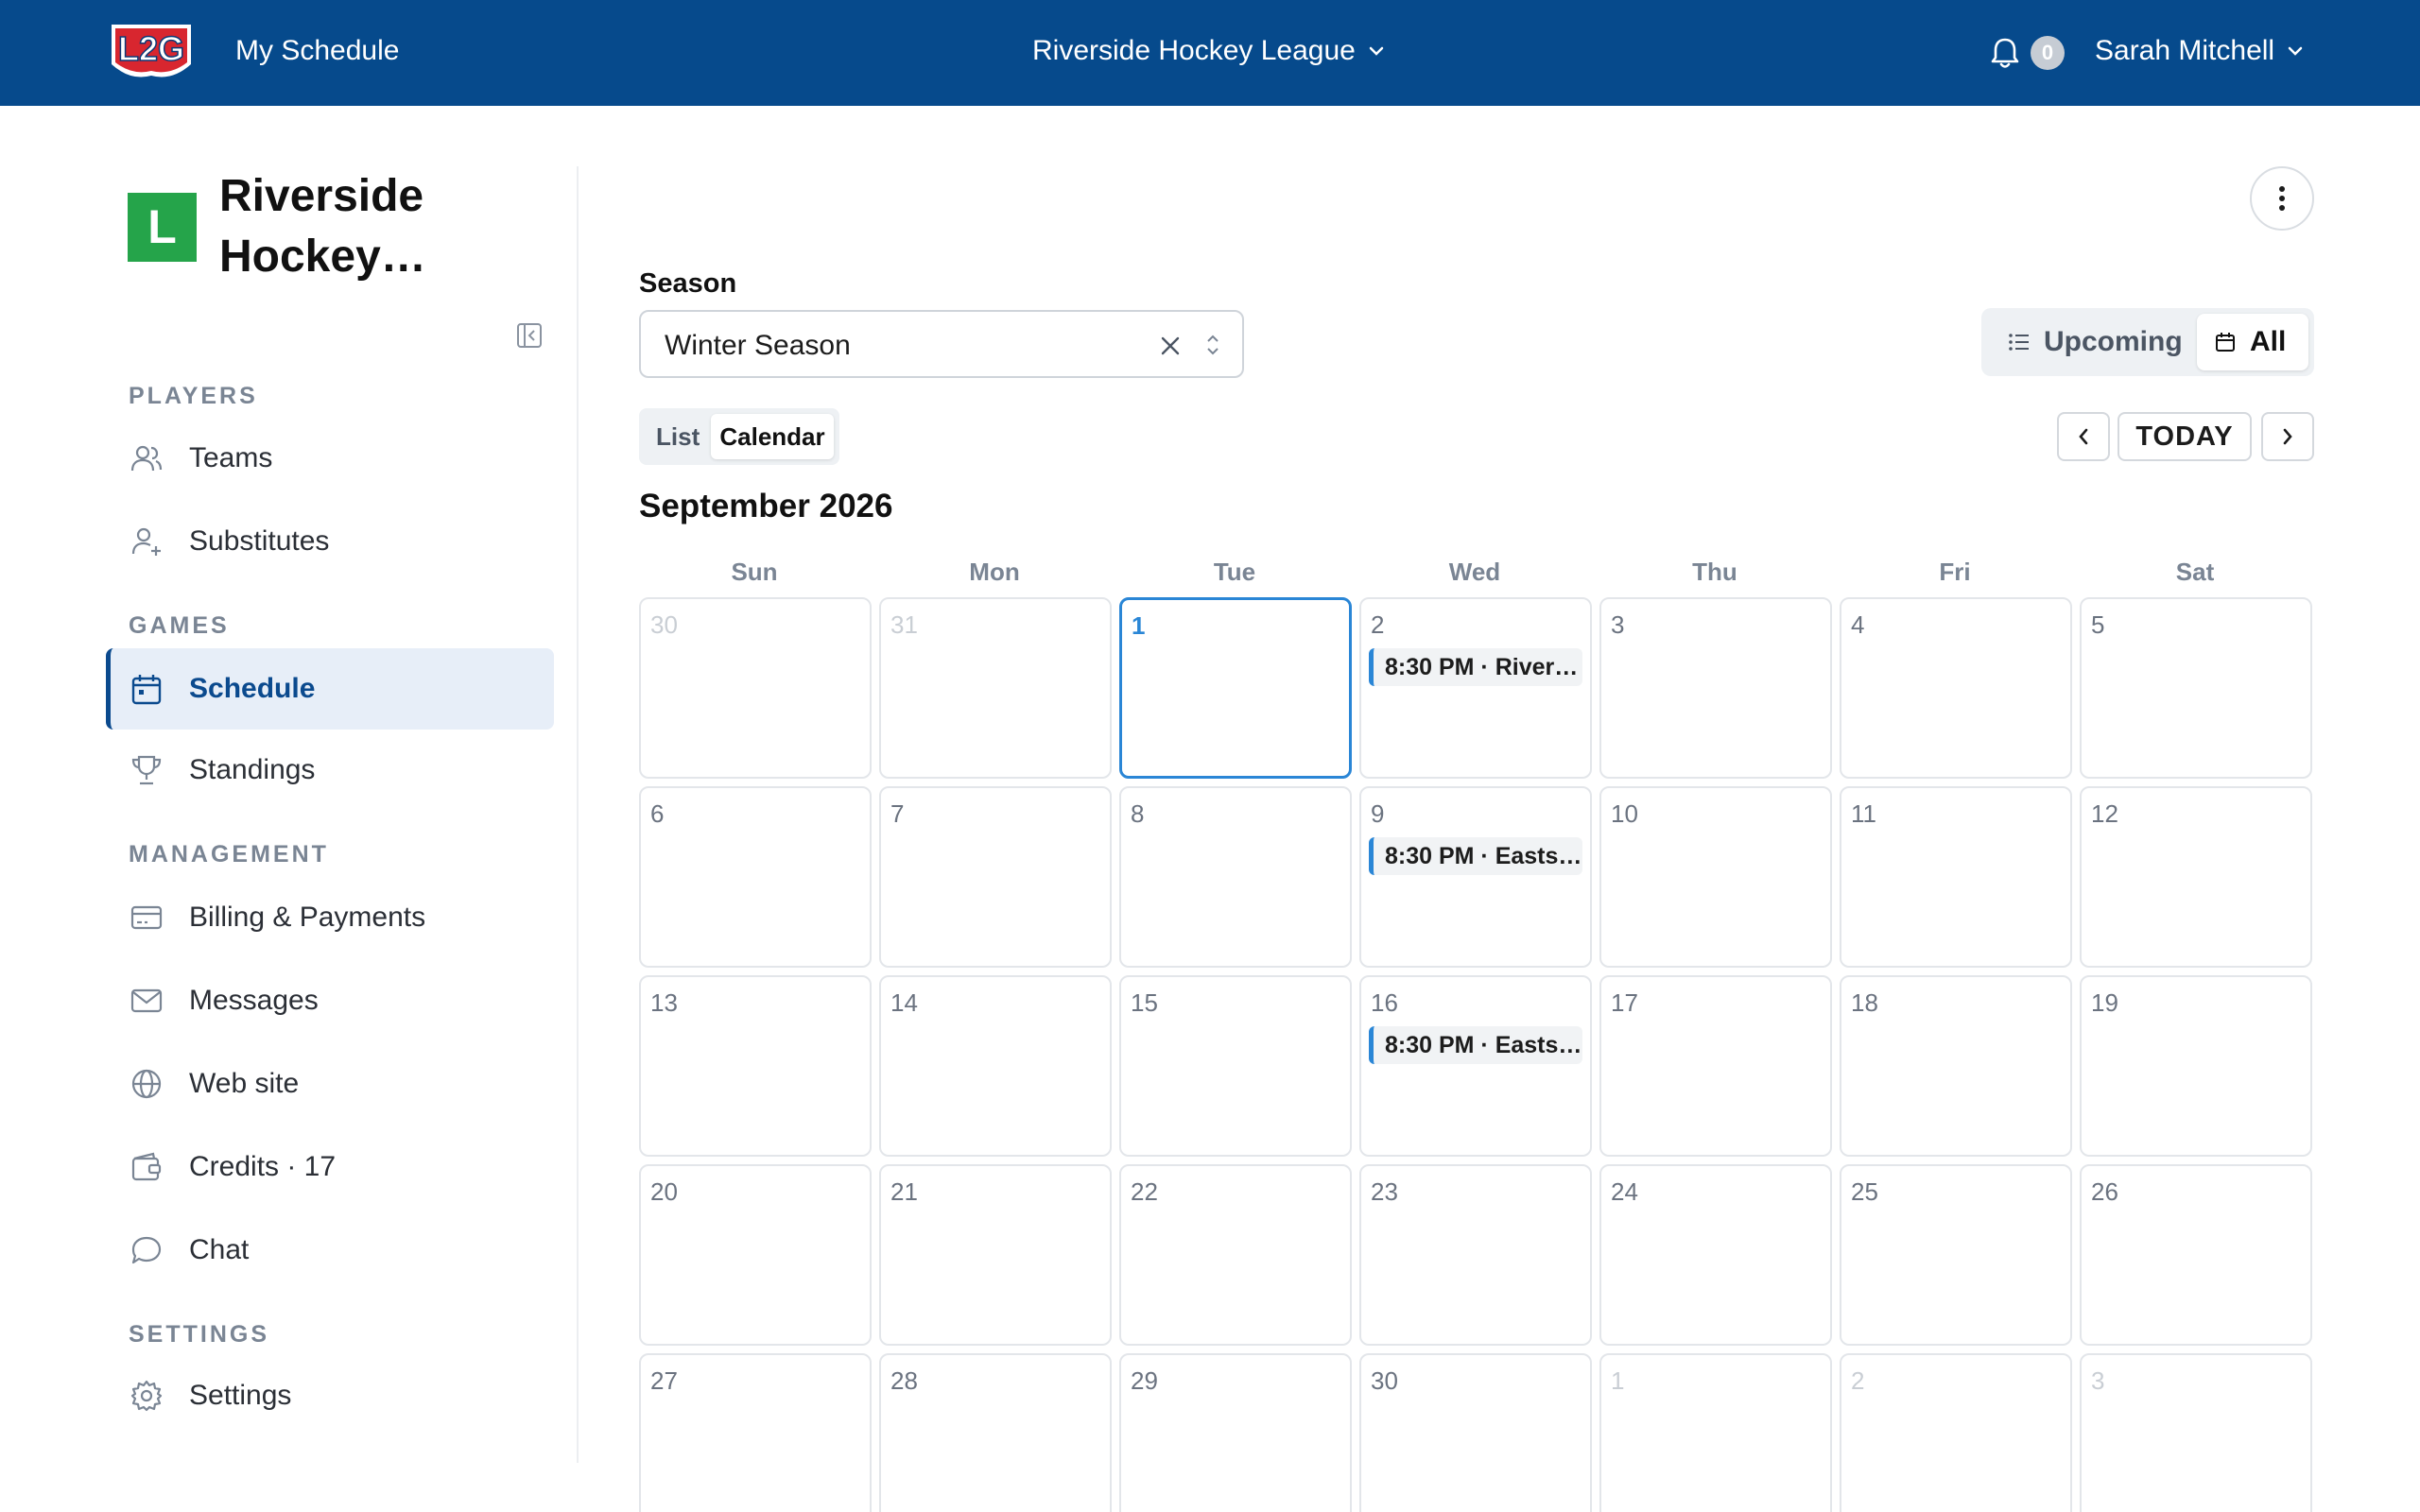 The image size is (2420, 1512). I want to click on calendar-day: 1, so click(1715, 1432).